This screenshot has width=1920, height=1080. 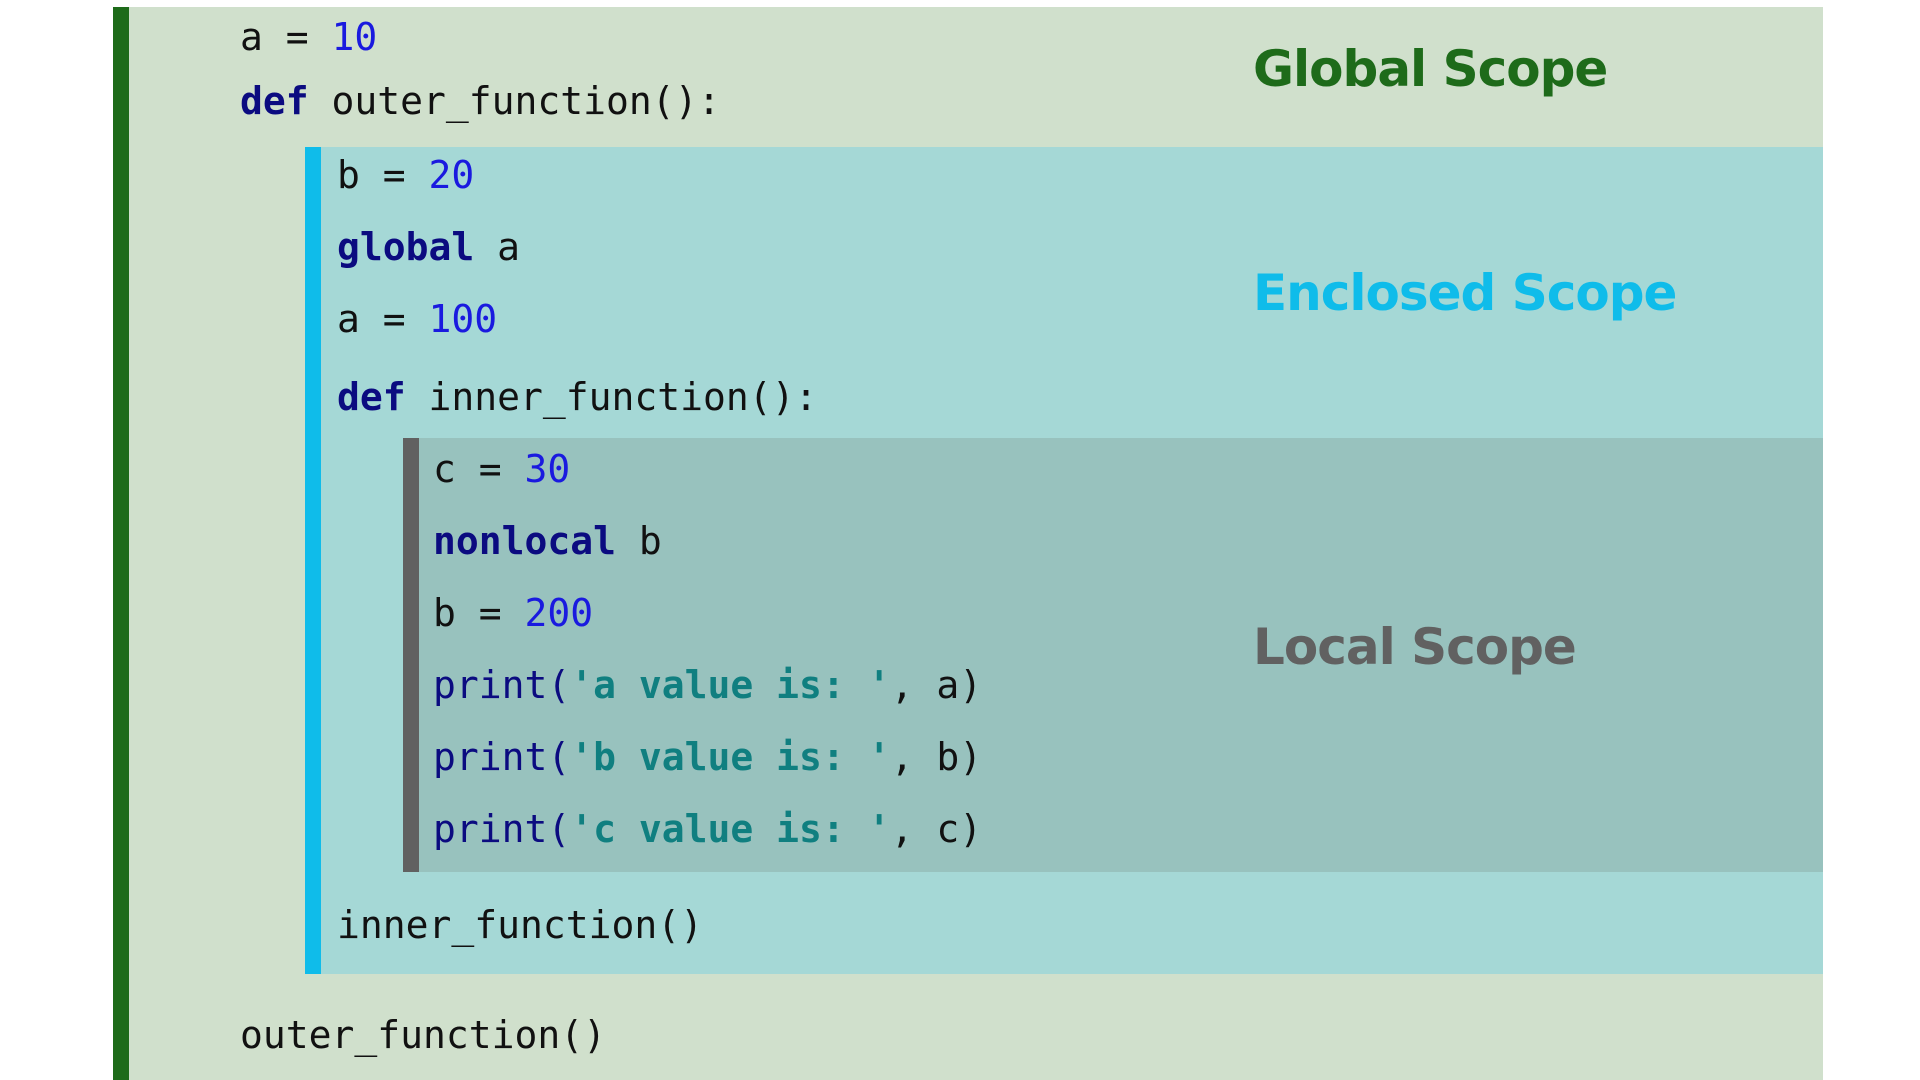 I want to click on code-line-global-assign: a = 10, so click(x=308, y=37).